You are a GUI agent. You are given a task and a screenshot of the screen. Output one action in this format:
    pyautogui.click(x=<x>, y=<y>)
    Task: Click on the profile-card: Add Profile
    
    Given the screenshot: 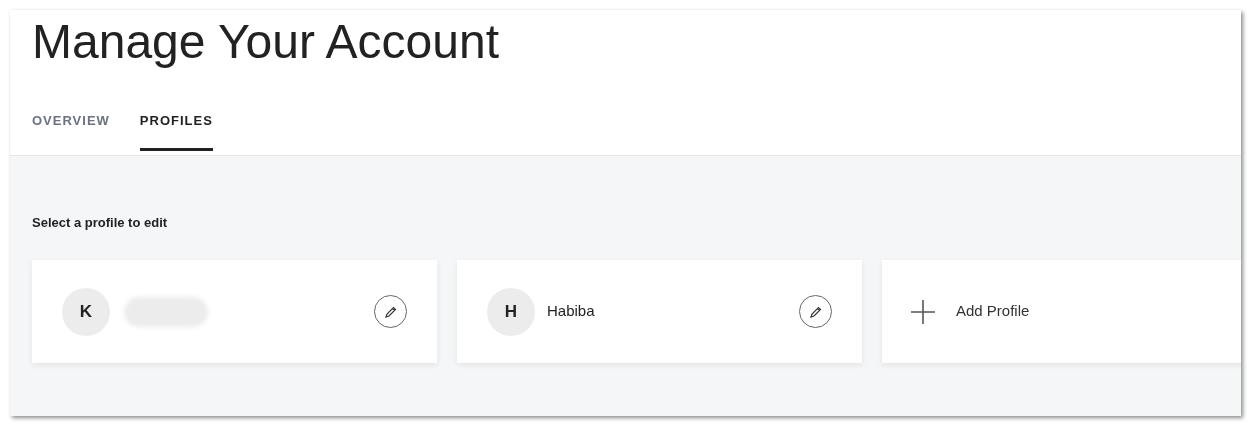 What is the action you would take?
    pyautogui.click(x=1061, y=311)
    